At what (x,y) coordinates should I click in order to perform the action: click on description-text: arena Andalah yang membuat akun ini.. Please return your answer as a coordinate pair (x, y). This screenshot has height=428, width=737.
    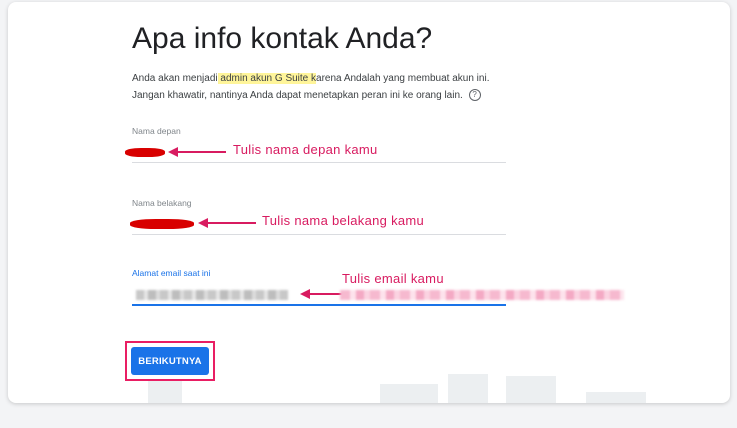
    Looking at the image, I should click on (403, 78).